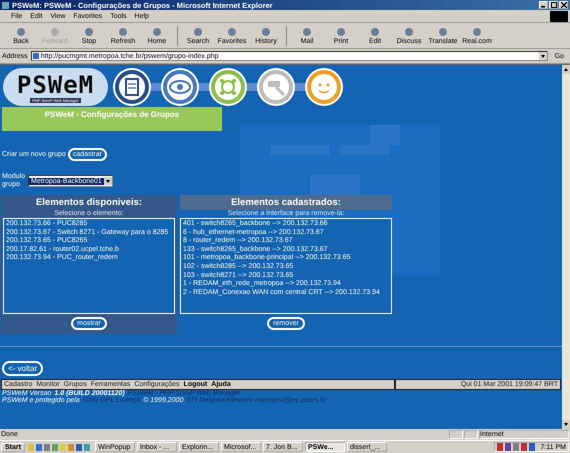  I want to click on eye-icon, so click(180, 87).